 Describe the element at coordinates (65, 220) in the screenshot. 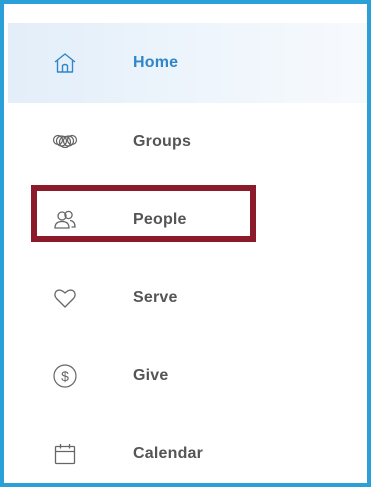

I see `people-icon` at that location.